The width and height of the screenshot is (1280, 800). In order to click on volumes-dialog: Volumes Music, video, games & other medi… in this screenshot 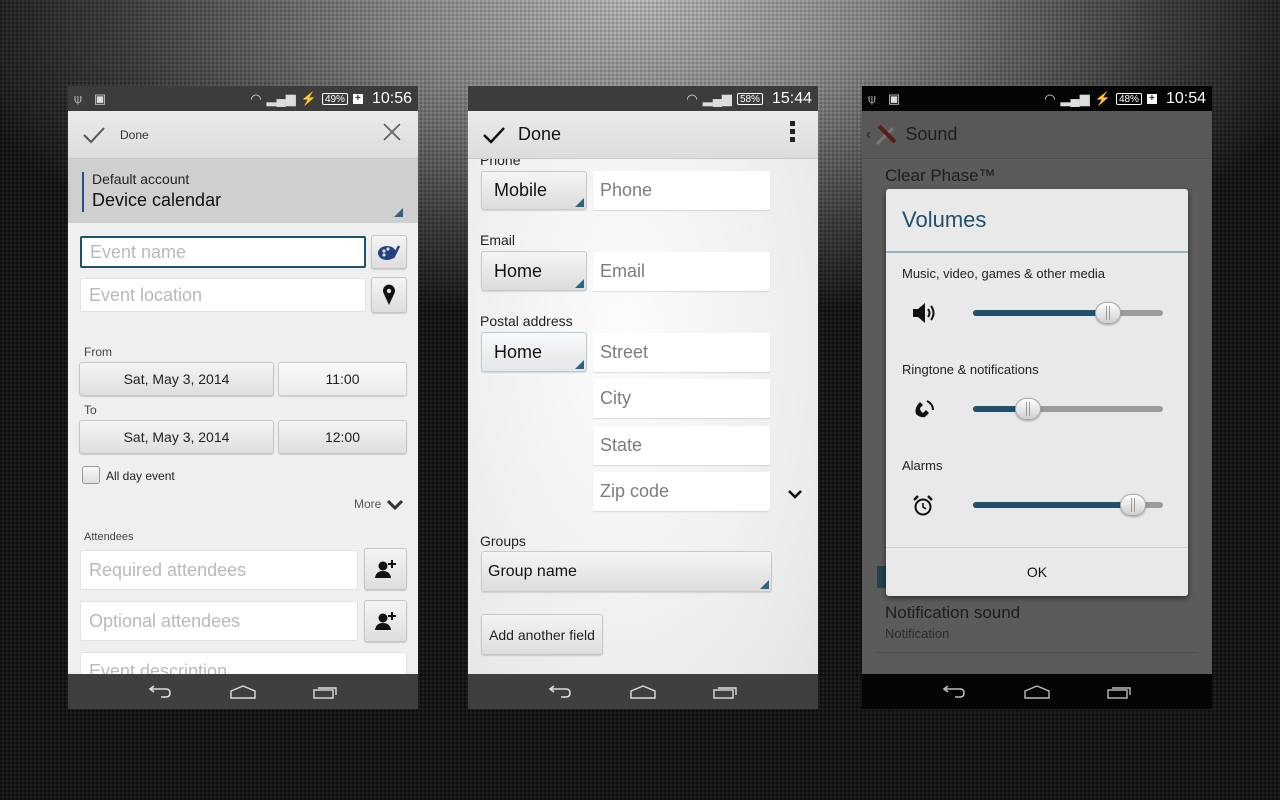, I will do `click(1037, 392)`.